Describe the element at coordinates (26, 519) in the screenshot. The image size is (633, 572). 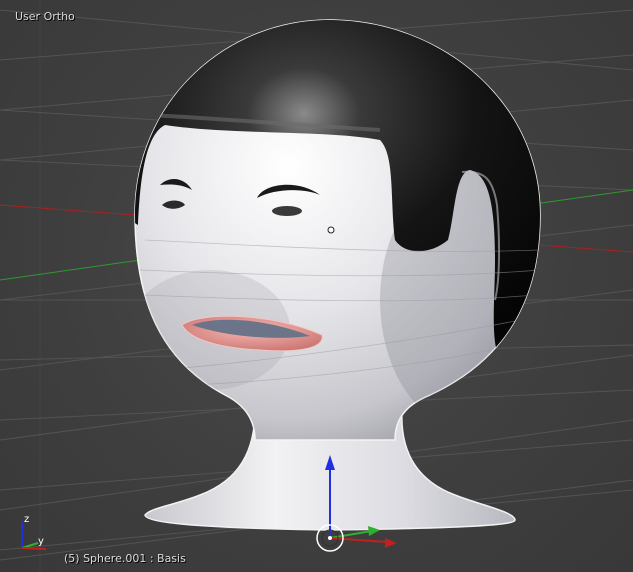
I see `gizmo-z-label: z` at that location.